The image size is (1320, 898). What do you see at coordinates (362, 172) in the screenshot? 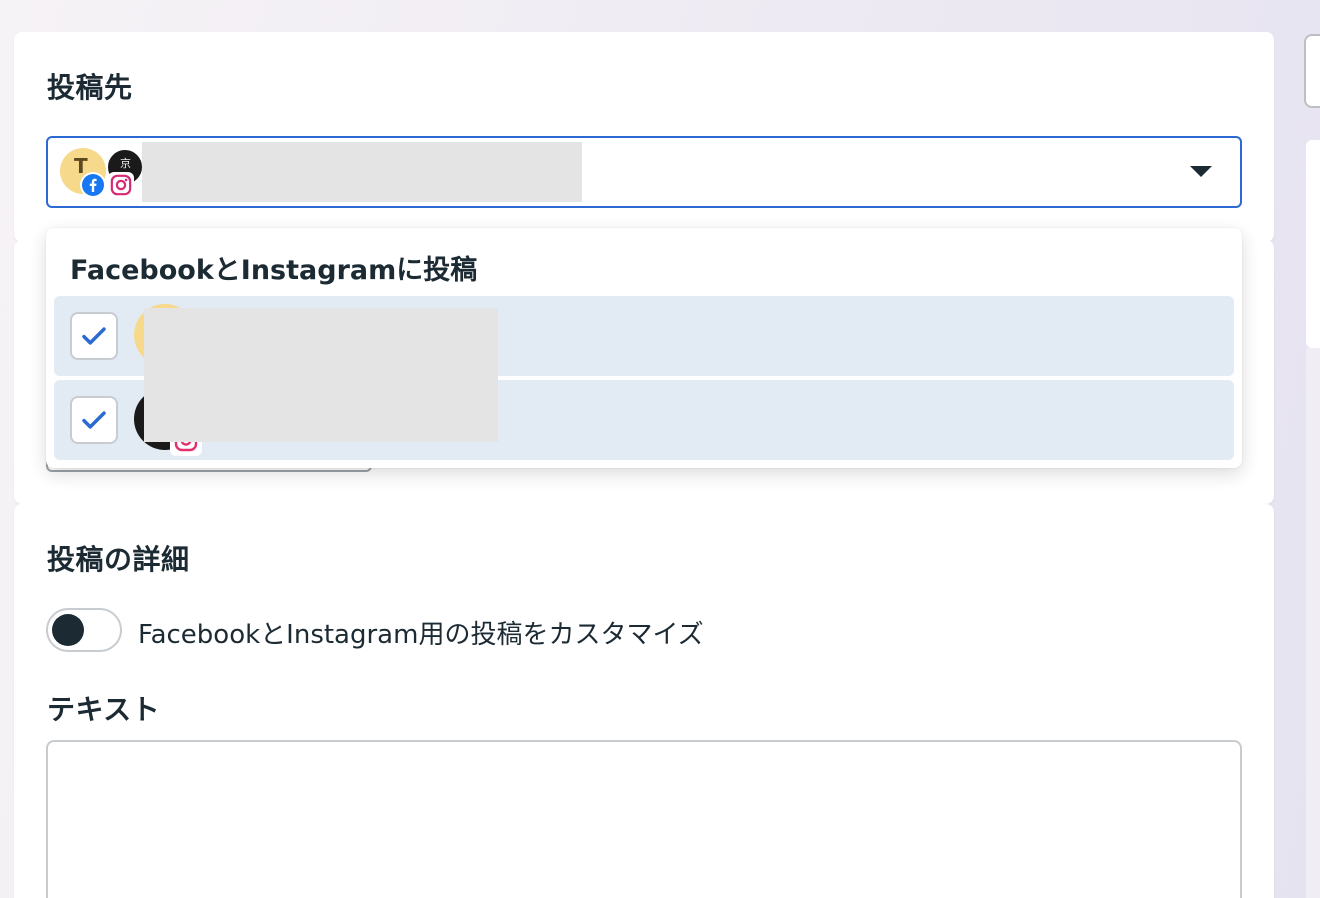
I see `redacted-account-name` at bounding box center [362, 172].